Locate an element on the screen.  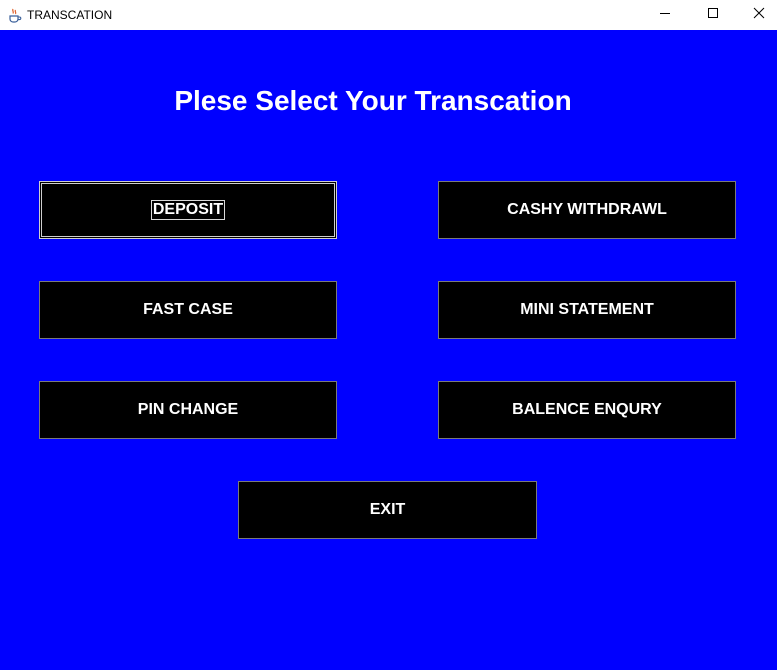
fast-cash-button: FAST CASE is located at coordinates (188, 310).